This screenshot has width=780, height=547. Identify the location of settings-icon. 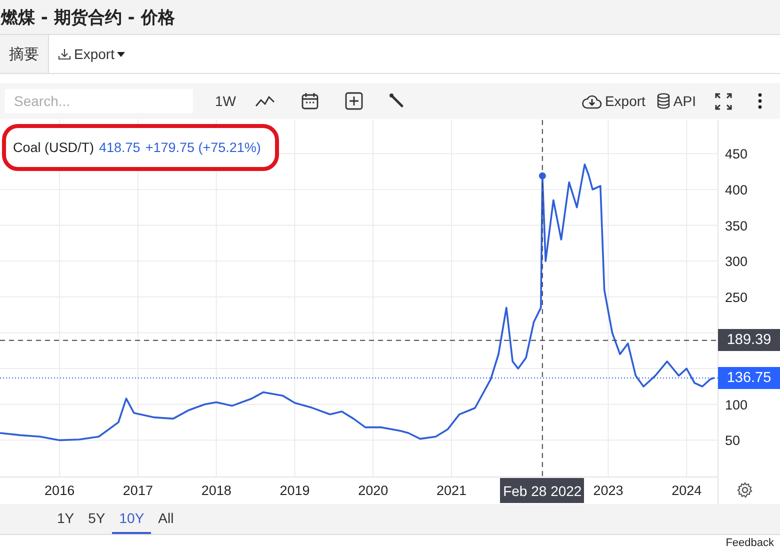
(745, 490).